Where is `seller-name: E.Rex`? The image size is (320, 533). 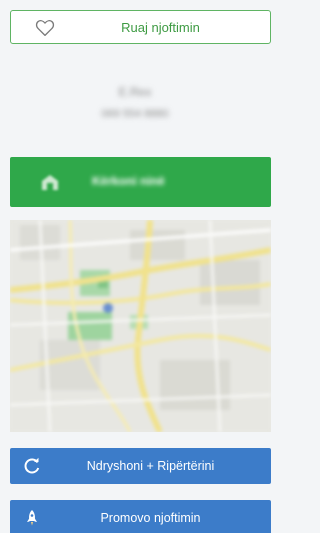
seller-name: E.Rex is located at coordinates (135, 92).